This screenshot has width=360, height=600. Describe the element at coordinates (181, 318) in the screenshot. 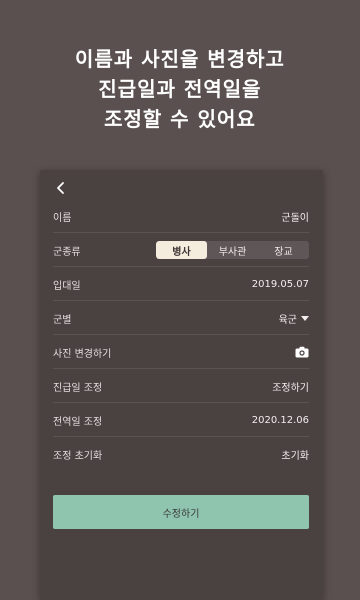

I see `army-branch-row: 군별 육군` at that location.